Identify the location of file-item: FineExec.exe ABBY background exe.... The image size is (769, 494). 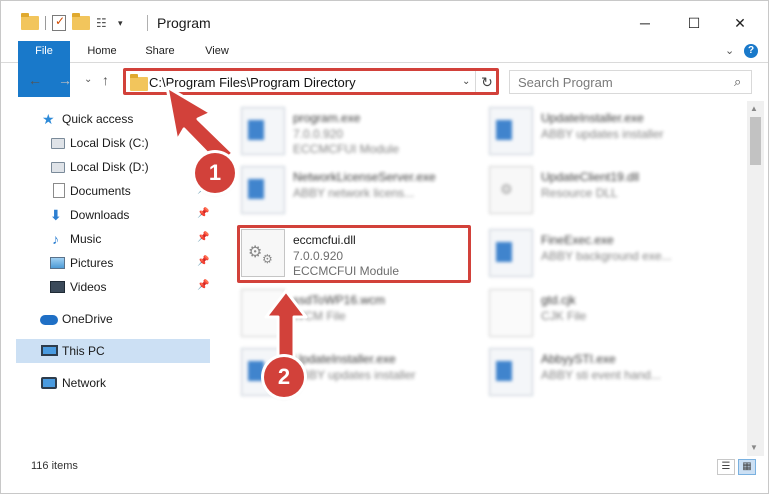
(603, 255).